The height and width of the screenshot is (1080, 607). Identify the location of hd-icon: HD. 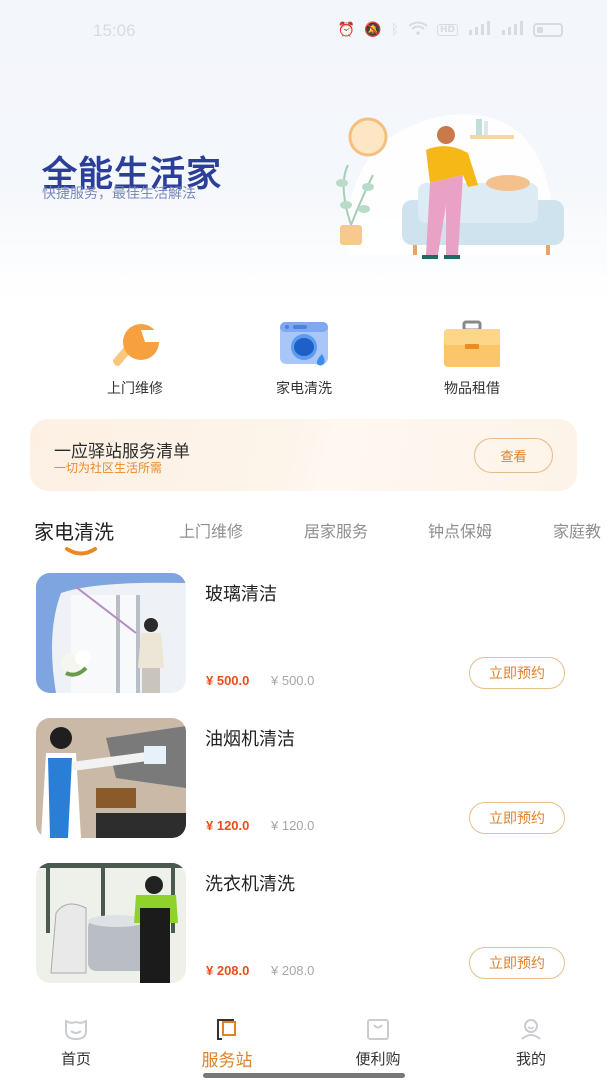
(447, 30).